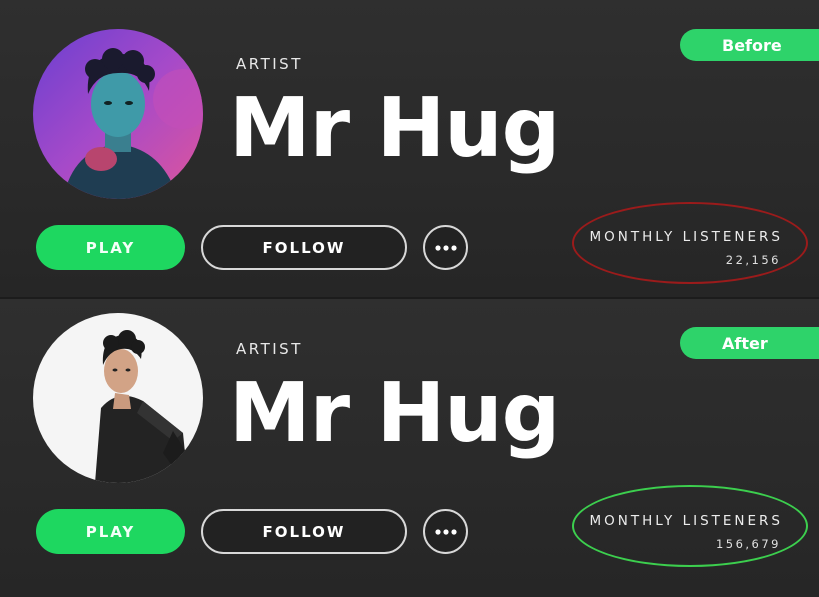 The height and width of the screenshot is (597, 819). What do you see at coordinates (118, 398) in the screenshot?
I see `artist-avatar-after` at bounding box center [118, 398].